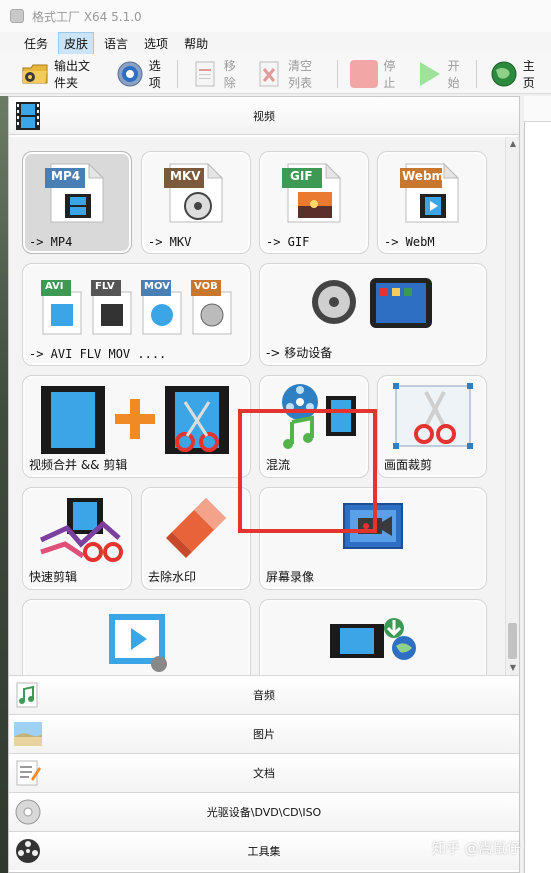 The height and width of the screenshot is (873, 551). I want to click on tile-mp4-label: -> MP4, so click(51, 242).